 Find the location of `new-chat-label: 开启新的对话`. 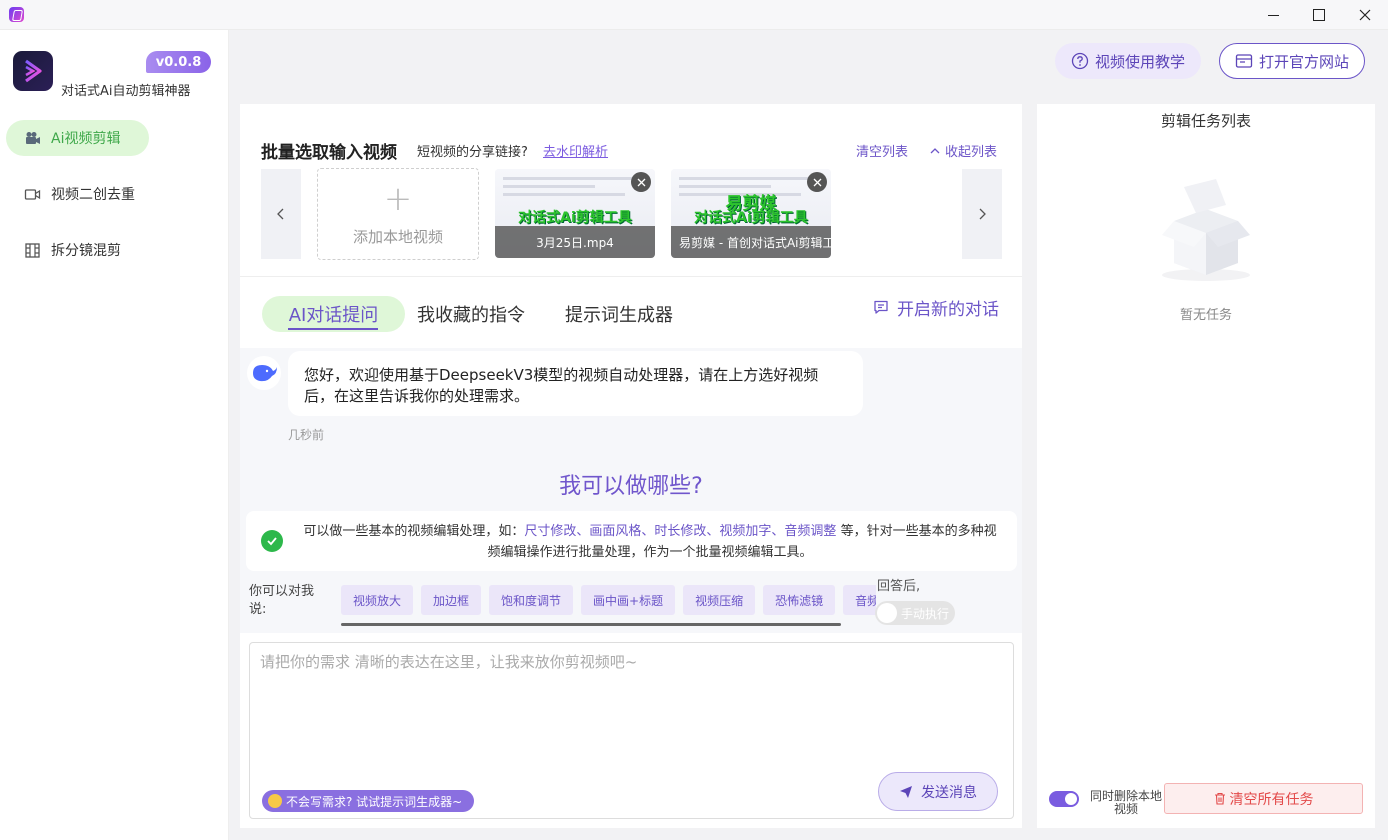

new-chat-label: 开启新的对话 is located at coordinates (948, 309).